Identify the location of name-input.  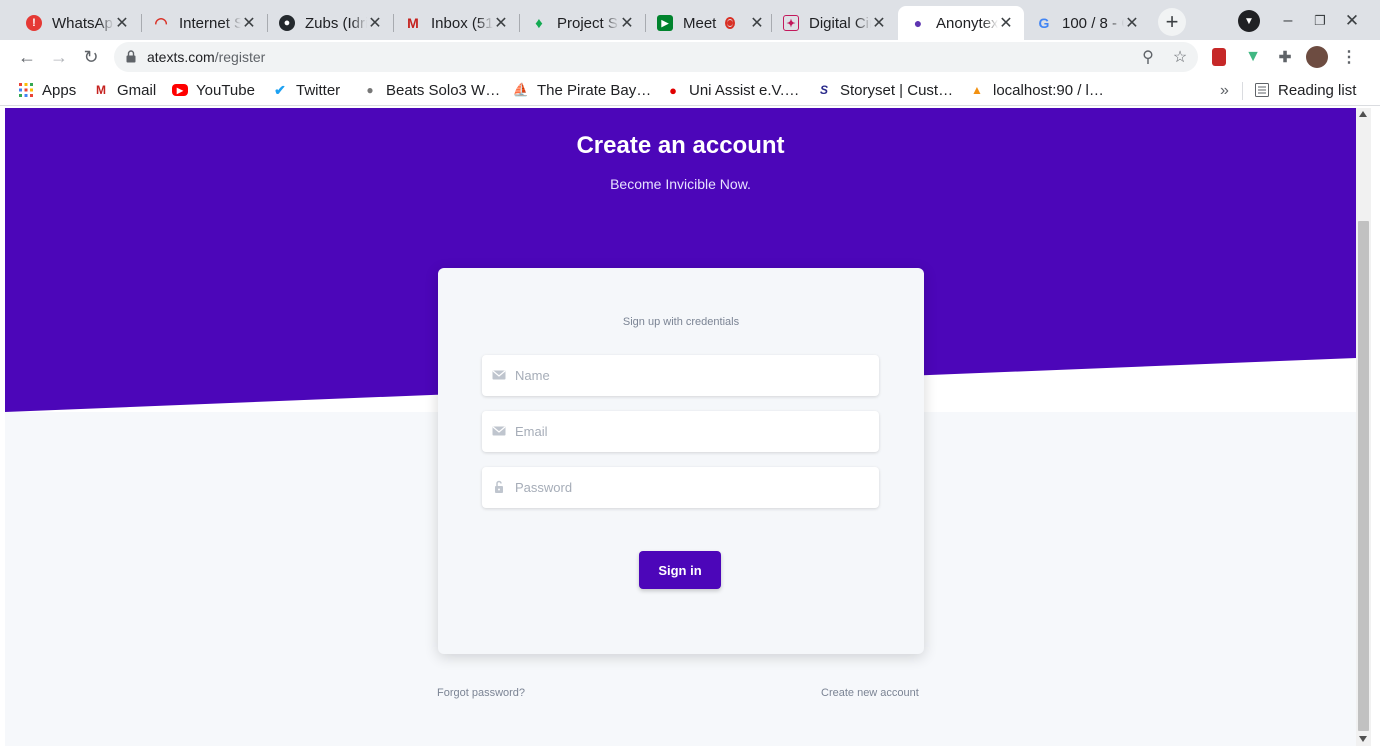
(692, 375).